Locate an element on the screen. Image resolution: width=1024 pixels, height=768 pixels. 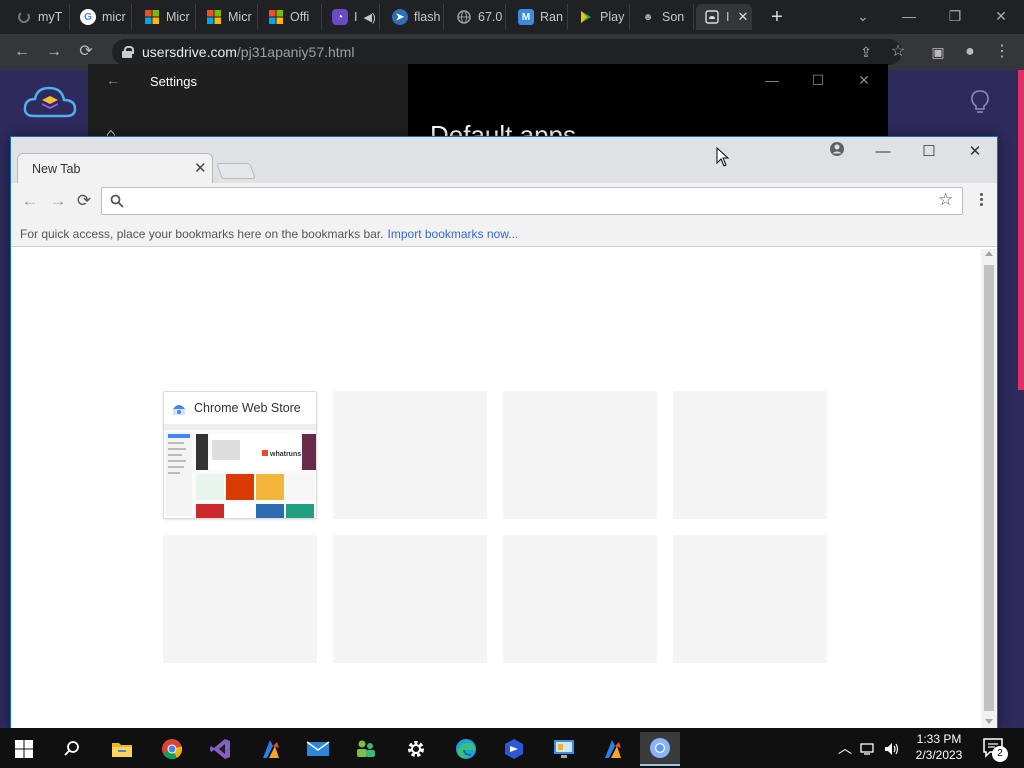
address-bar: usersdrive.com/pj31apaniy57.html is located at coordinates (507, 52).